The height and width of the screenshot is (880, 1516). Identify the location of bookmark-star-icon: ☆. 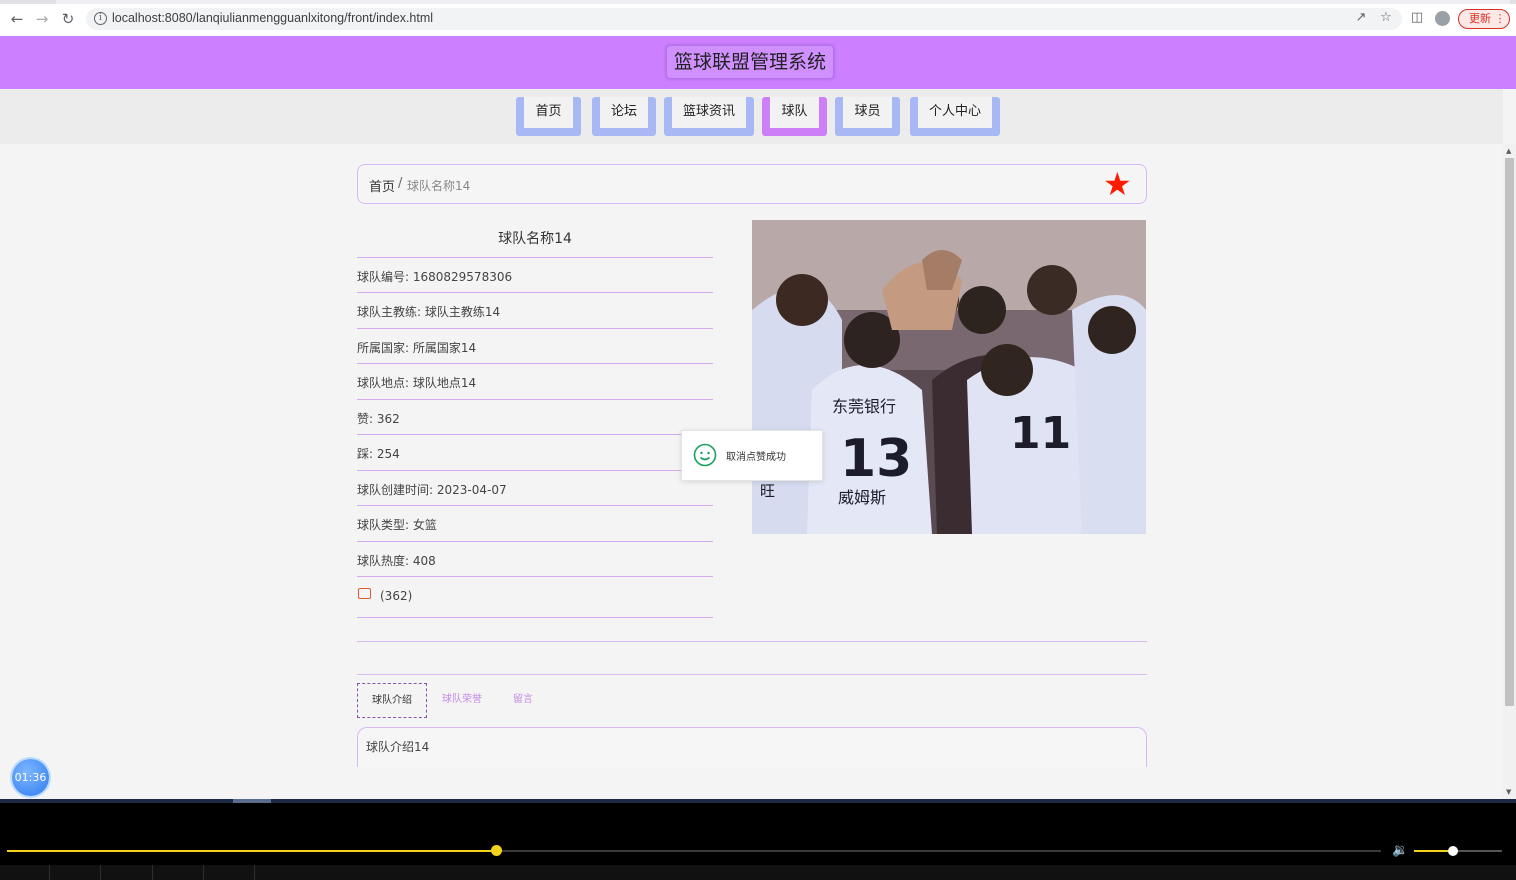
(1386, 18).